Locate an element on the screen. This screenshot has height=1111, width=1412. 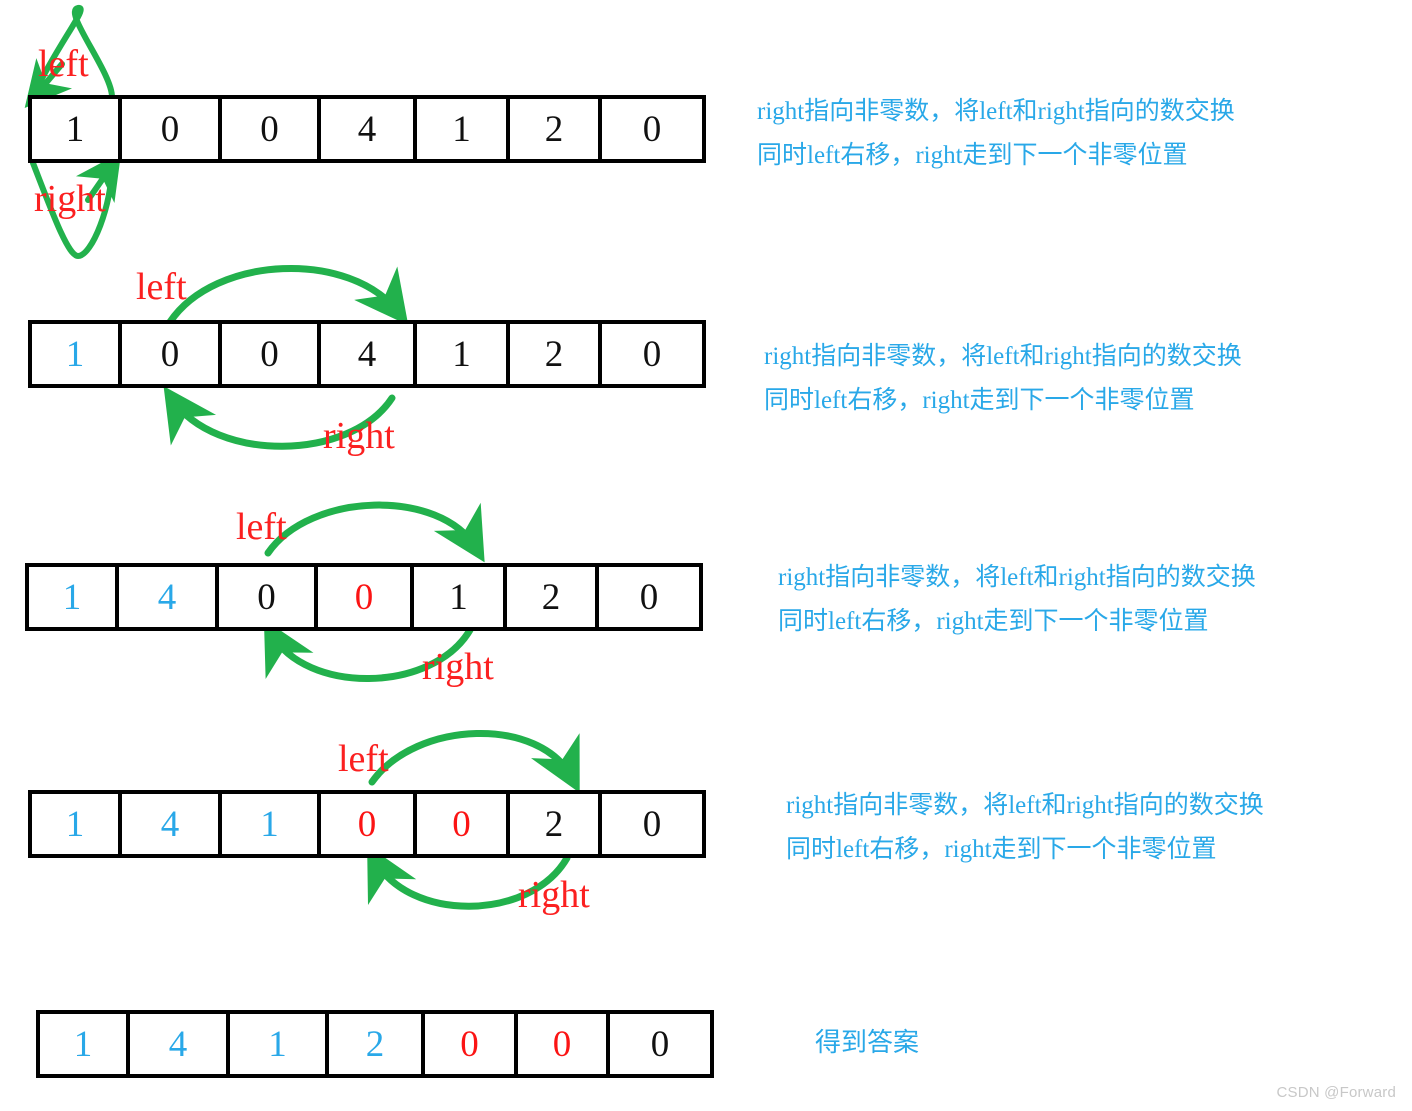
step-3-left-arrow is located at coordinates (374, 532).